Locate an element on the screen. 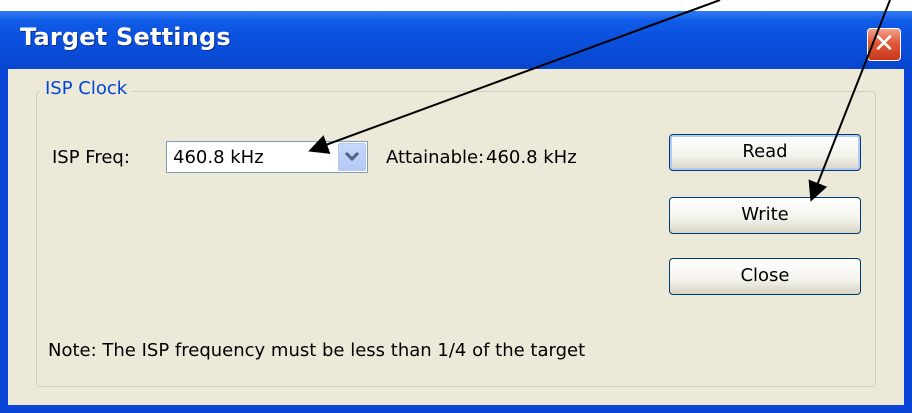 Image resolution: width=912 pixels, height=413 pixels. dropdown-button is located at coordinates (352, 157).